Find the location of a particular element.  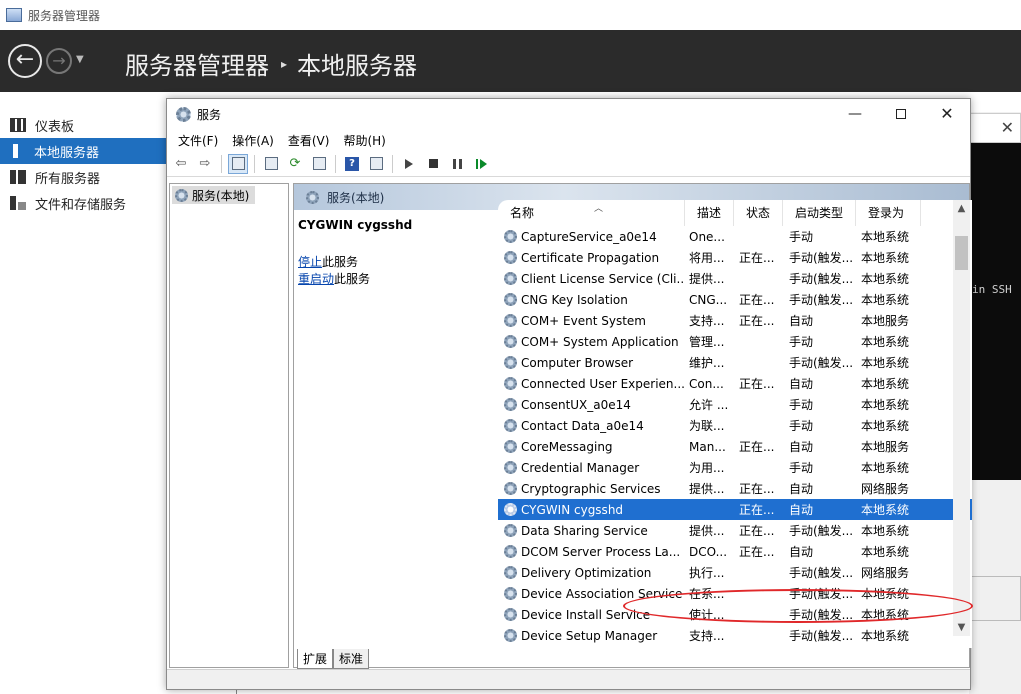

tab-standard: 标准 is located at coordinates (351, 659).